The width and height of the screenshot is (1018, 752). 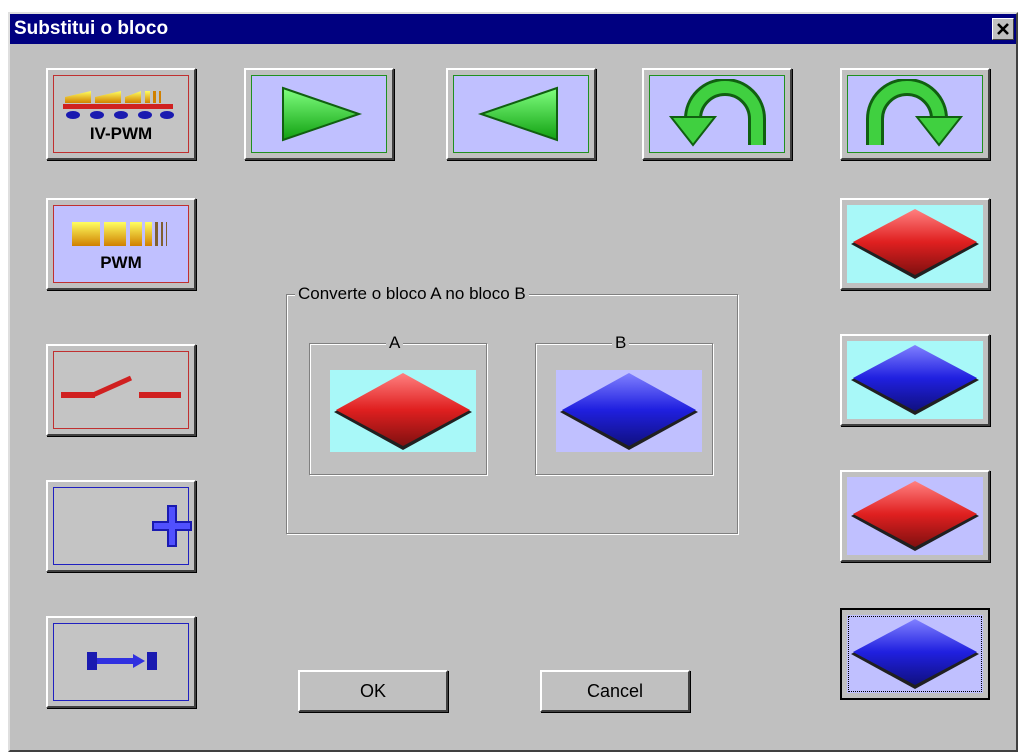 I want to click on red-on-lavender-face, so click(x=915, y=516).